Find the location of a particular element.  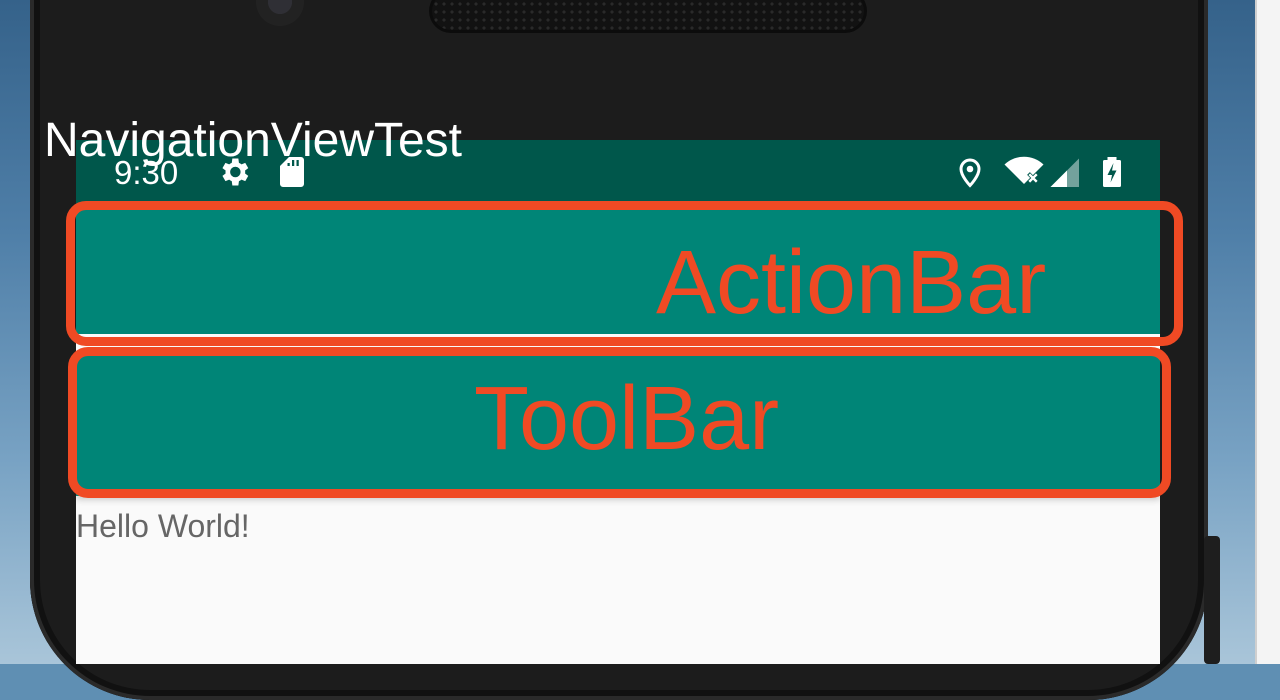

action-bar-title: NavigationViewTest is located at coordinates (253, 140).